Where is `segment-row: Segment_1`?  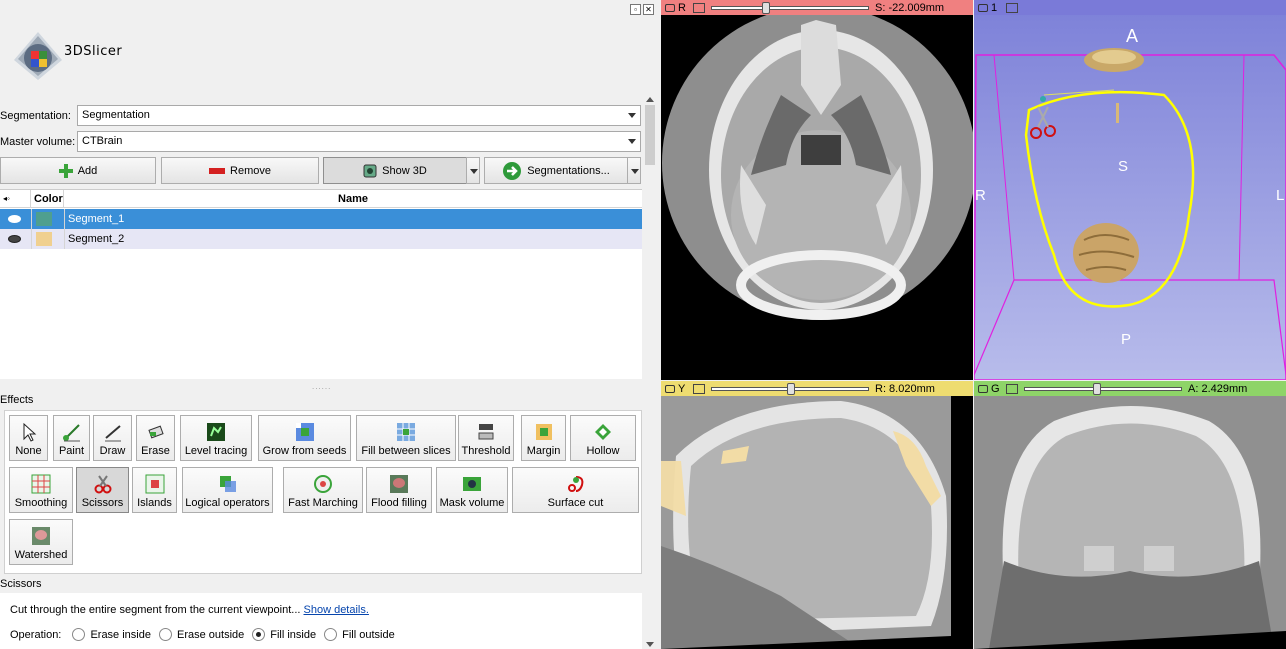
segment-row: Segment_1 is located at coordinates (321, 219).